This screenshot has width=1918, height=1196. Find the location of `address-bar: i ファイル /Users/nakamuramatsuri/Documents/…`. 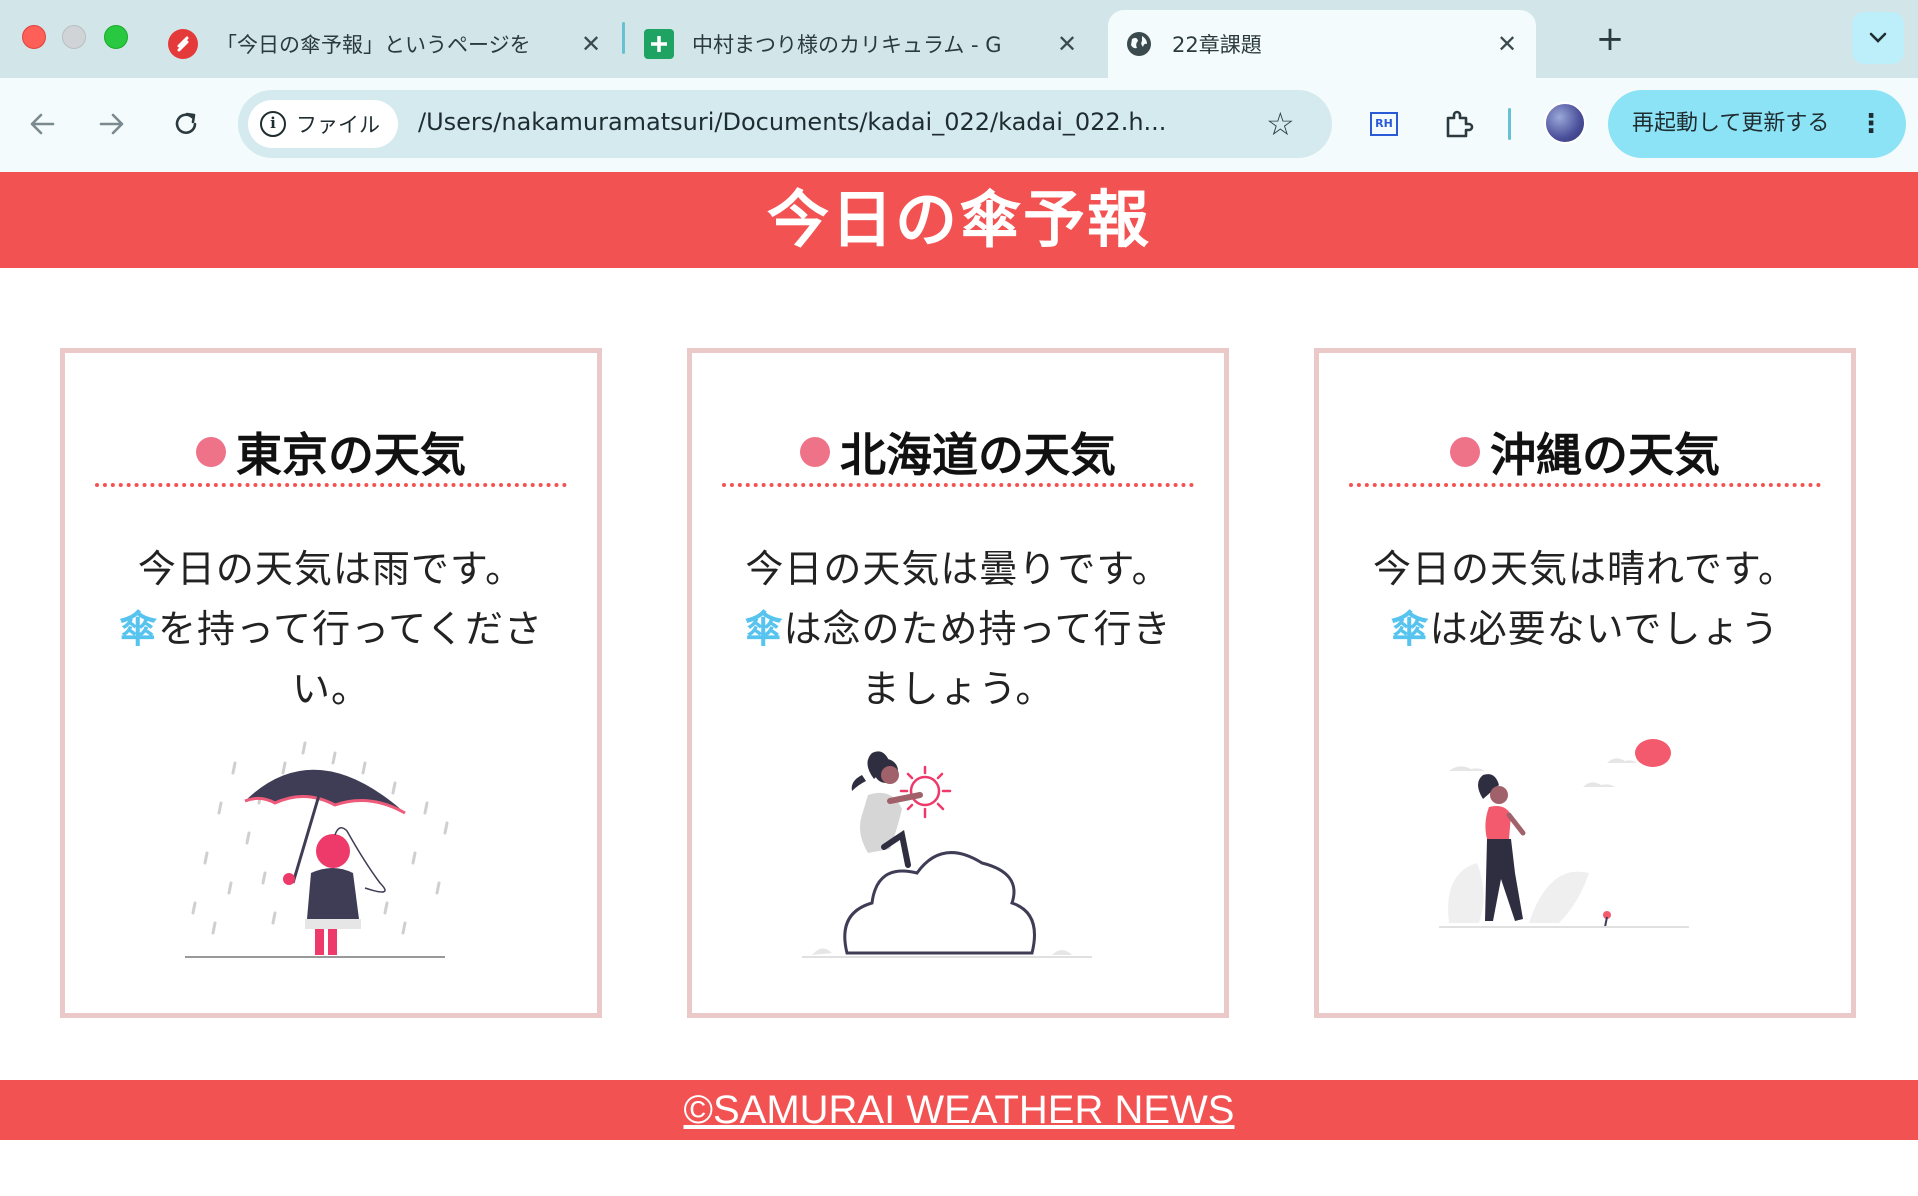

address-bar: i ファイル /Users/nakamuramatsuri/Documents/… is located at coordinates (785, 124).